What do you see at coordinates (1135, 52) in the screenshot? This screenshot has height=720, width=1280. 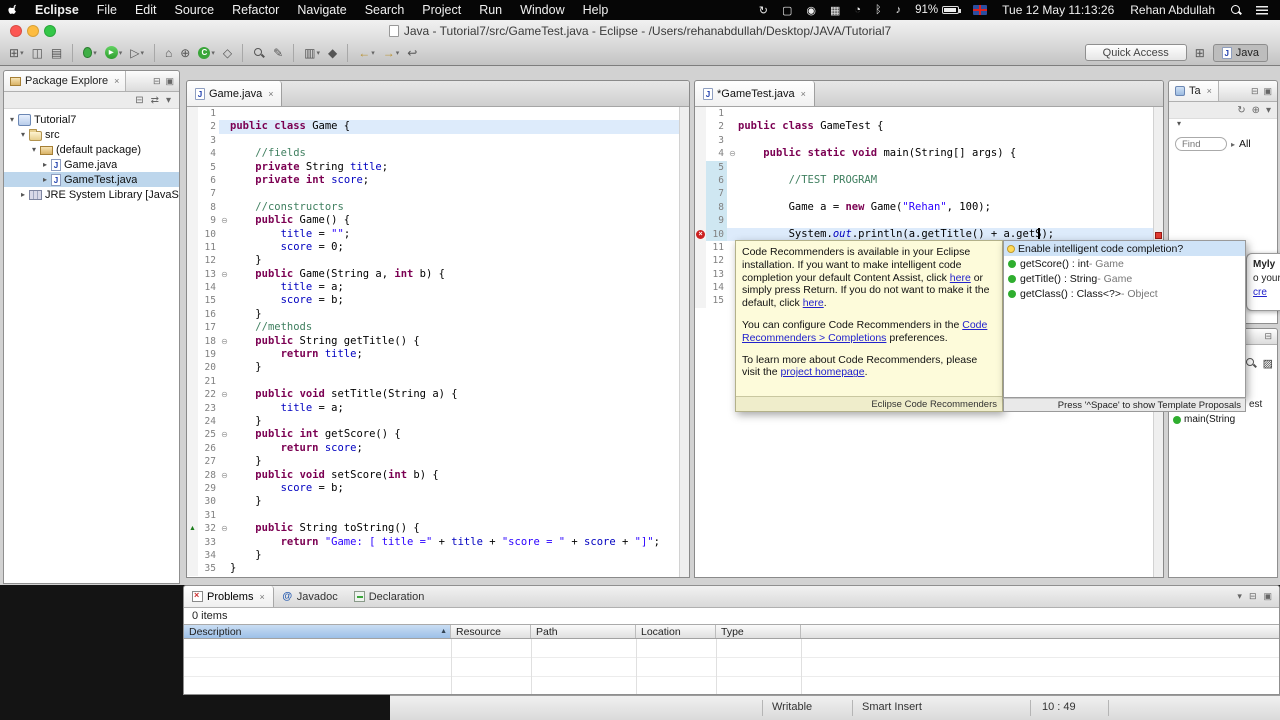 I see `quick-access-button: Quick Access` at bounding box center [1135, 52].